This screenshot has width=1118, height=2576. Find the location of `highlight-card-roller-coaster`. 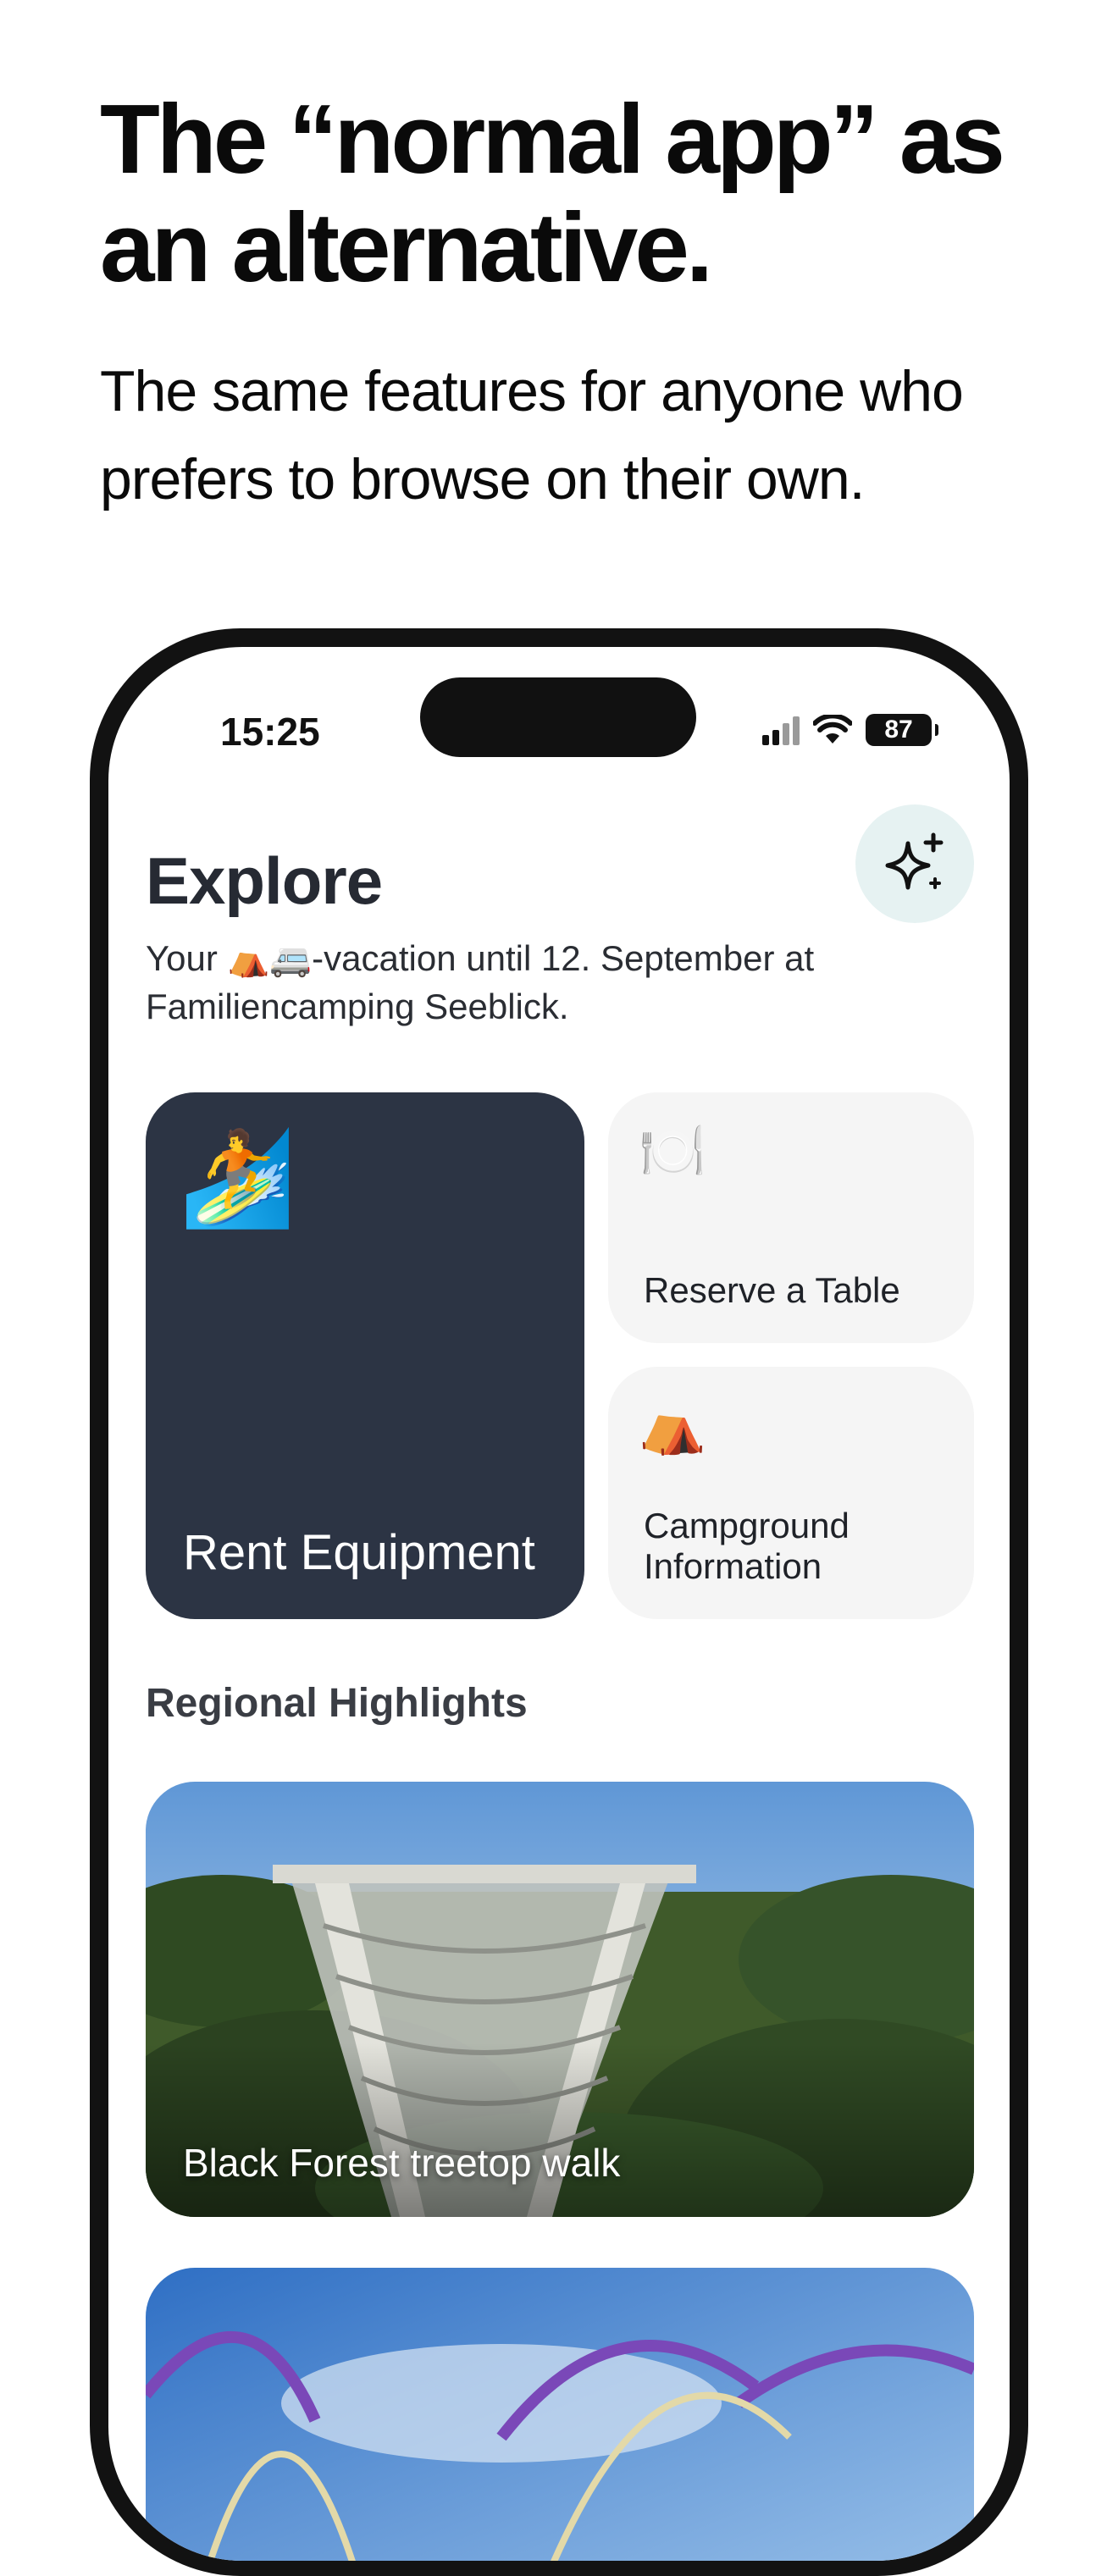

highlight-card-roller-coaster is located at coordinates (560, 2414).